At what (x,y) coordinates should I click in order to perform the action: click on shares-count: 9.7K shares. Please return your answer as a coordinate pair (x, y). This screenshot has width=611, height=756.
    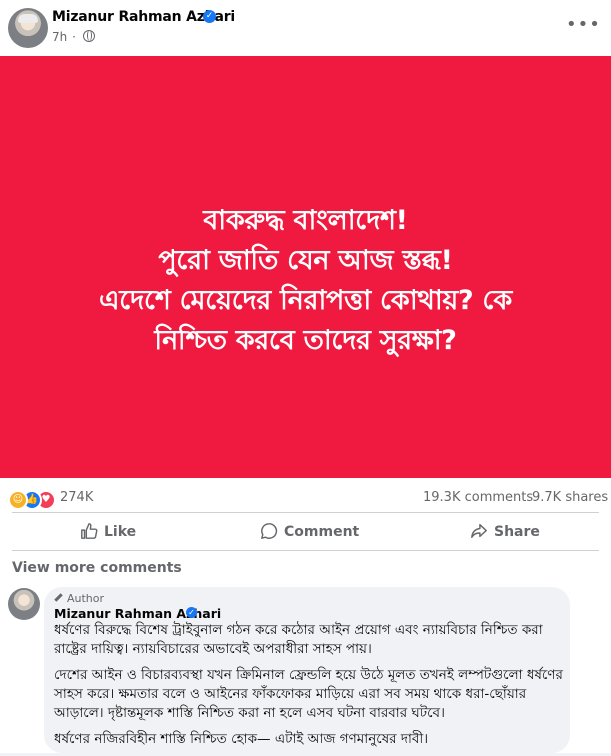
    Looking at the image, I should click on (570, 497).